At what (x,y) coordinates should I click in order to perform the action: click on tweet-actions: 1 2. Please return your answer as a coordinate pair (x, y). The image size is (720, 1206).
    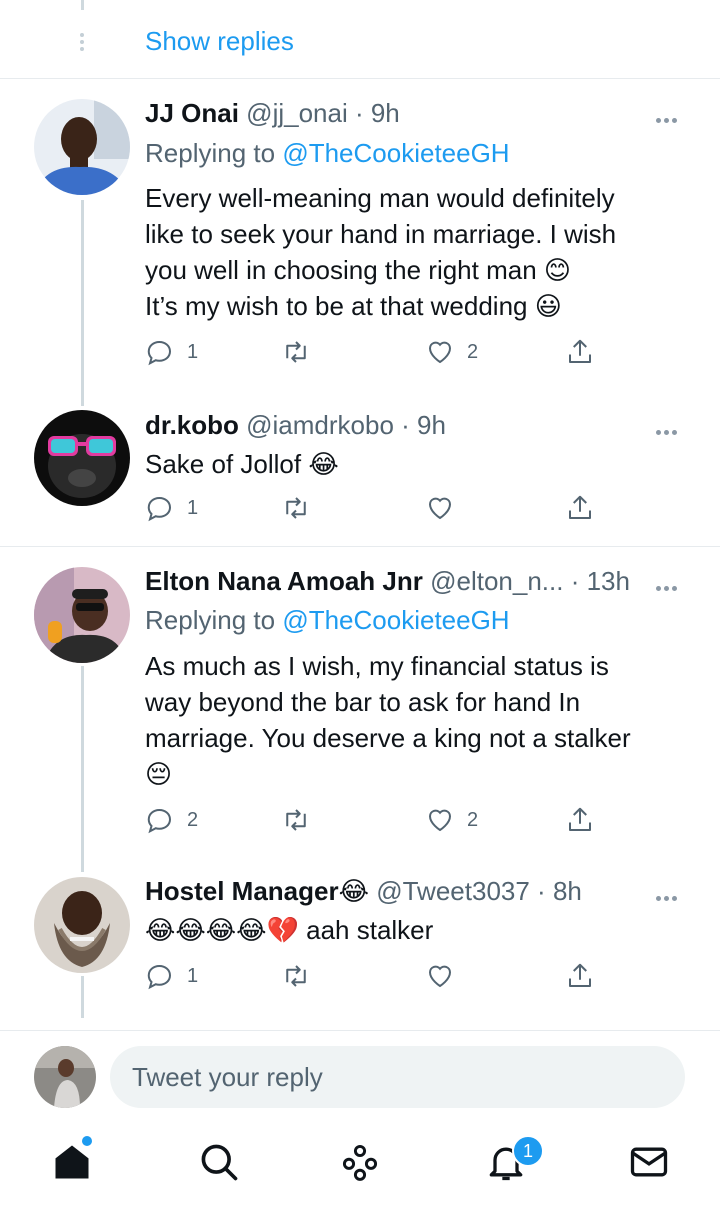
    Looking at the image, I should click on (375, 352).